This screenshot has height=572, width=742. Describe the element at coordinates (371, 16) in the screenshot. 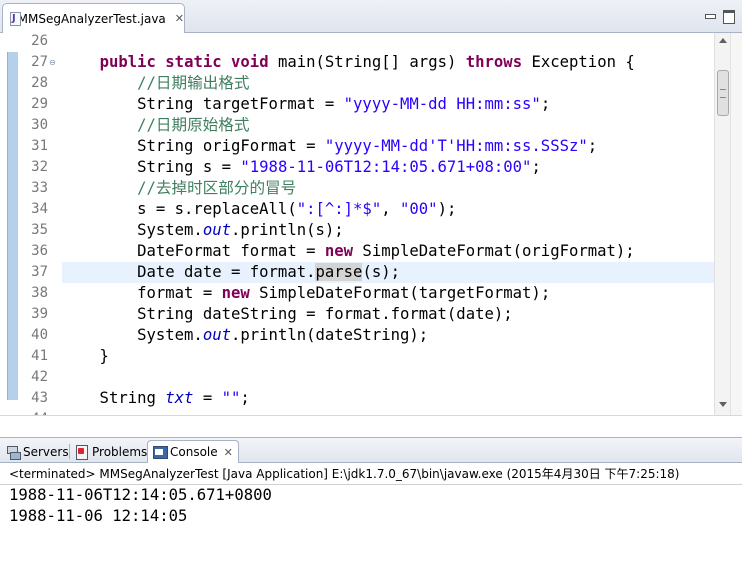

I see `editor-tab-bar: J MMSegAnalyzerTest.java ✕` at that location.